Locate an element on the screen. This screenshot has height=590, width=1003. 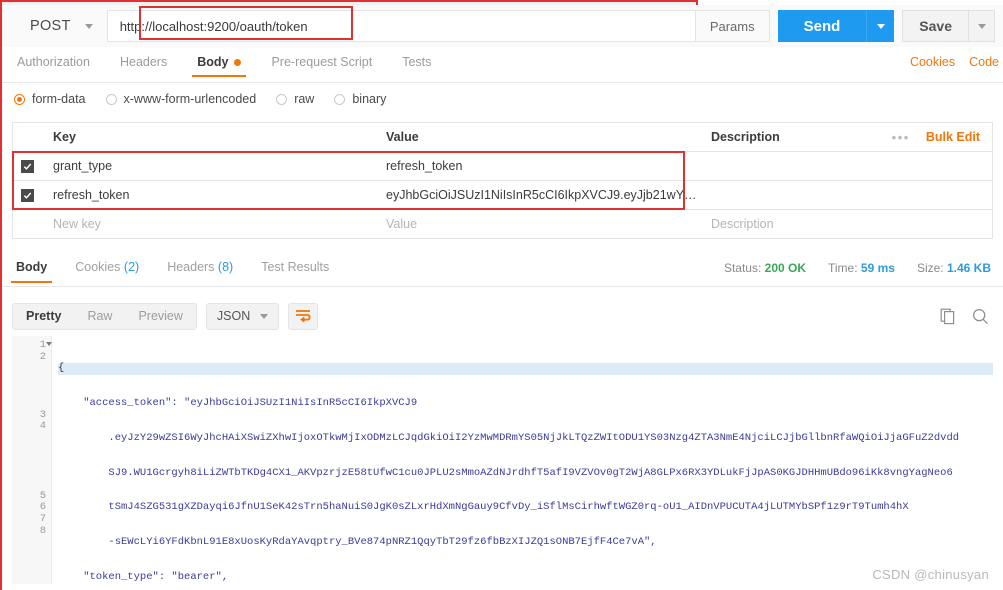
body-type-raw: raw is located at coordinates (295, 99).